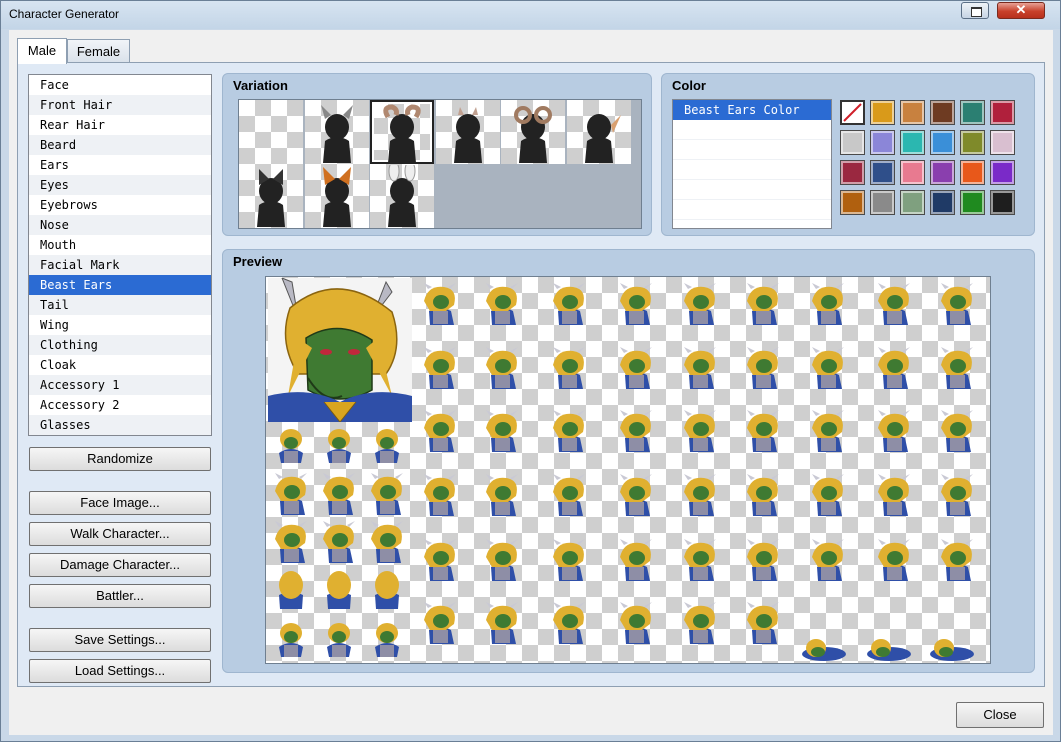 The width and height of the screenshot is (1061, 742). What do you see at coordinates (882, 172) in the screenshot?
I see `color-swatch-navy-blue` at bounding box center [882, 172].